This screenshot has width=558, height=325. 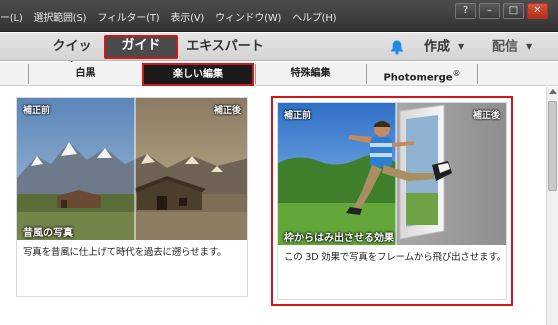 What do you see at coordinates (125, 252) in the screenshot?
I see `card-description: 写真を昔風に仕上げて時代を過去に遡らせます。` at bounding box center [125, 252].